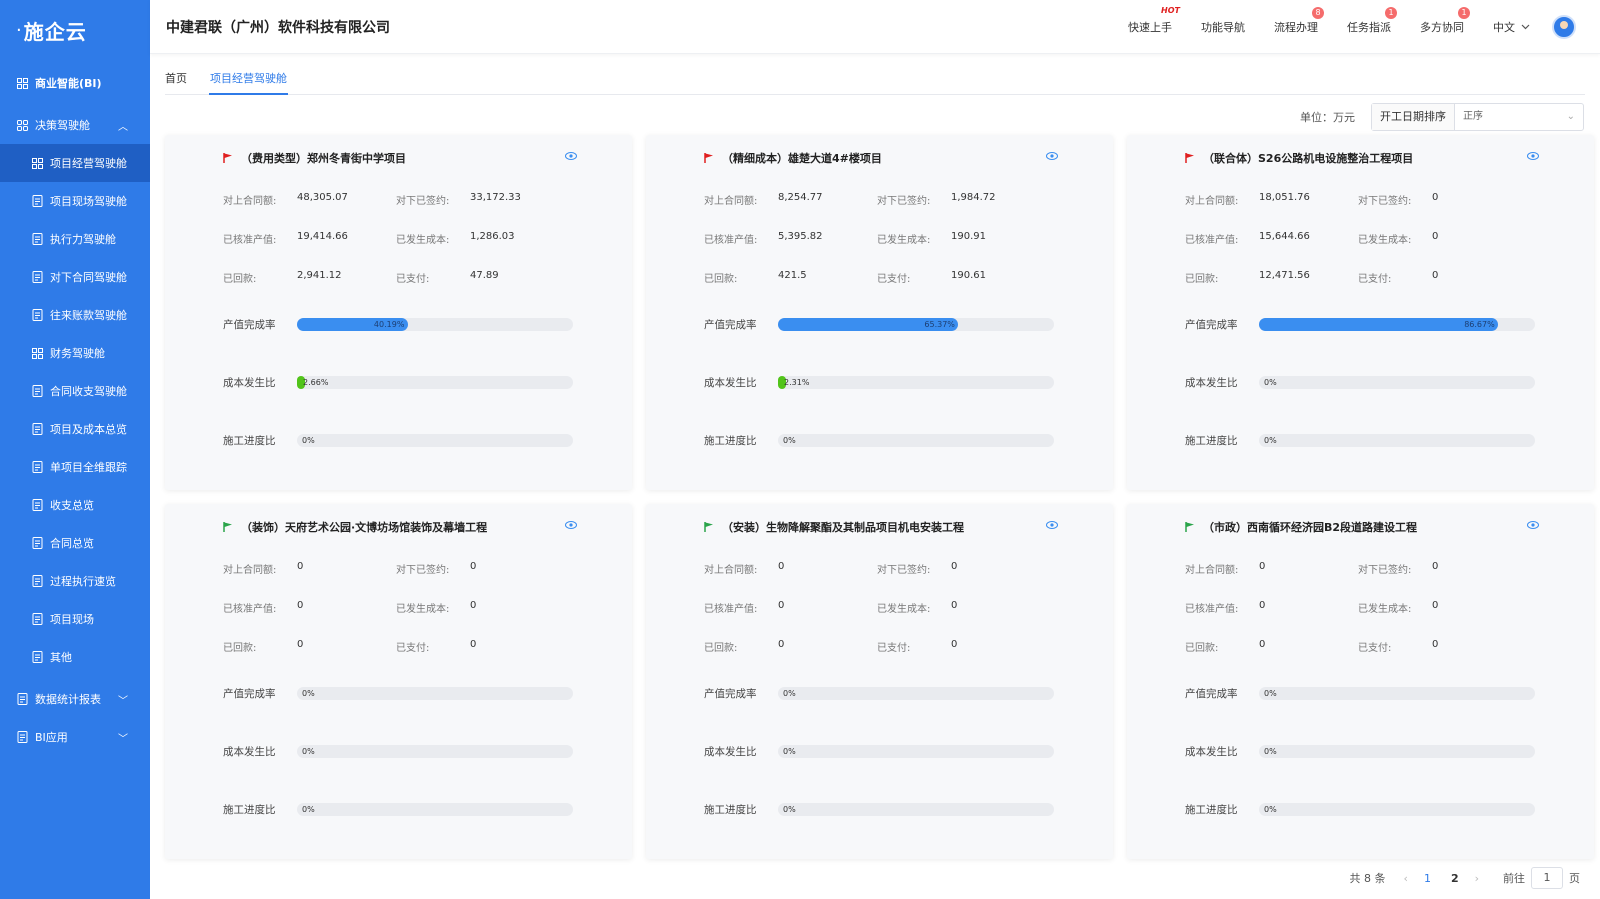 Image resolution: width=1600 pixels, height=899 pixels. Describe the element at coordinates (322, 197) in the screenshot. I see `metric-value: 48,305.07` at that location.